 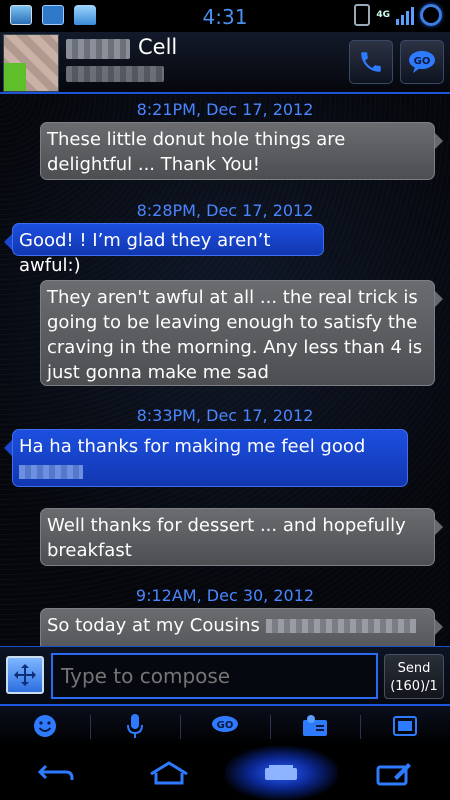 What do you see at coordinates (362, 15) in the screenshot?
I see `vibrate-icon` at bounding box center [362, 15].